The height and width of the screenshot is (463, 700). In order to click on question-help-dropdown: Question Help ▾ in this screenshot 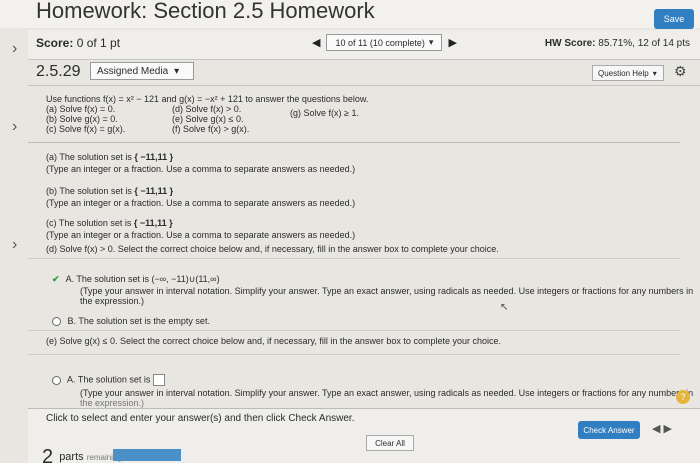, I will do `click(628, 73)`.